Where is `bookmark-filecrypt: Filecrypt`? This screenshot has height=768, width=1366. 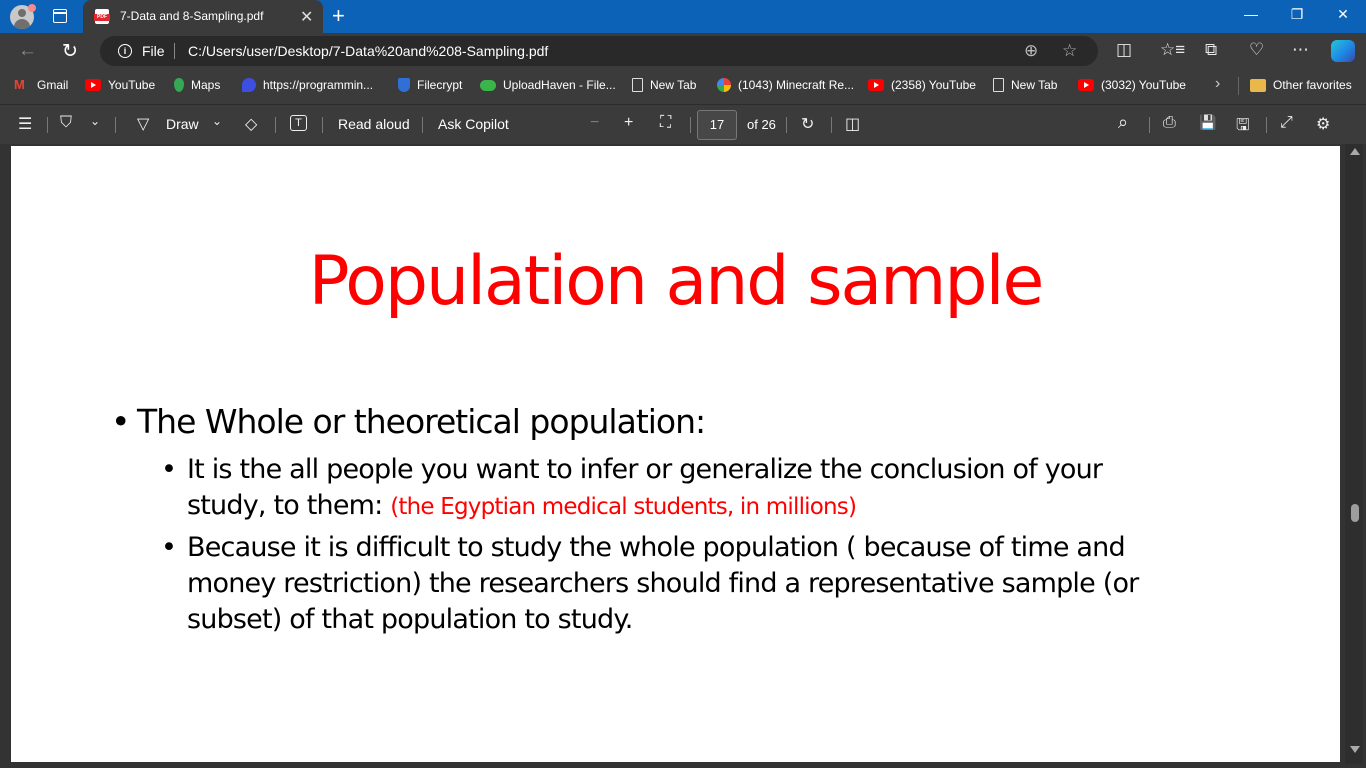
bookmark-filecrypt: Filecrypt is located at coordinates (430, 85).